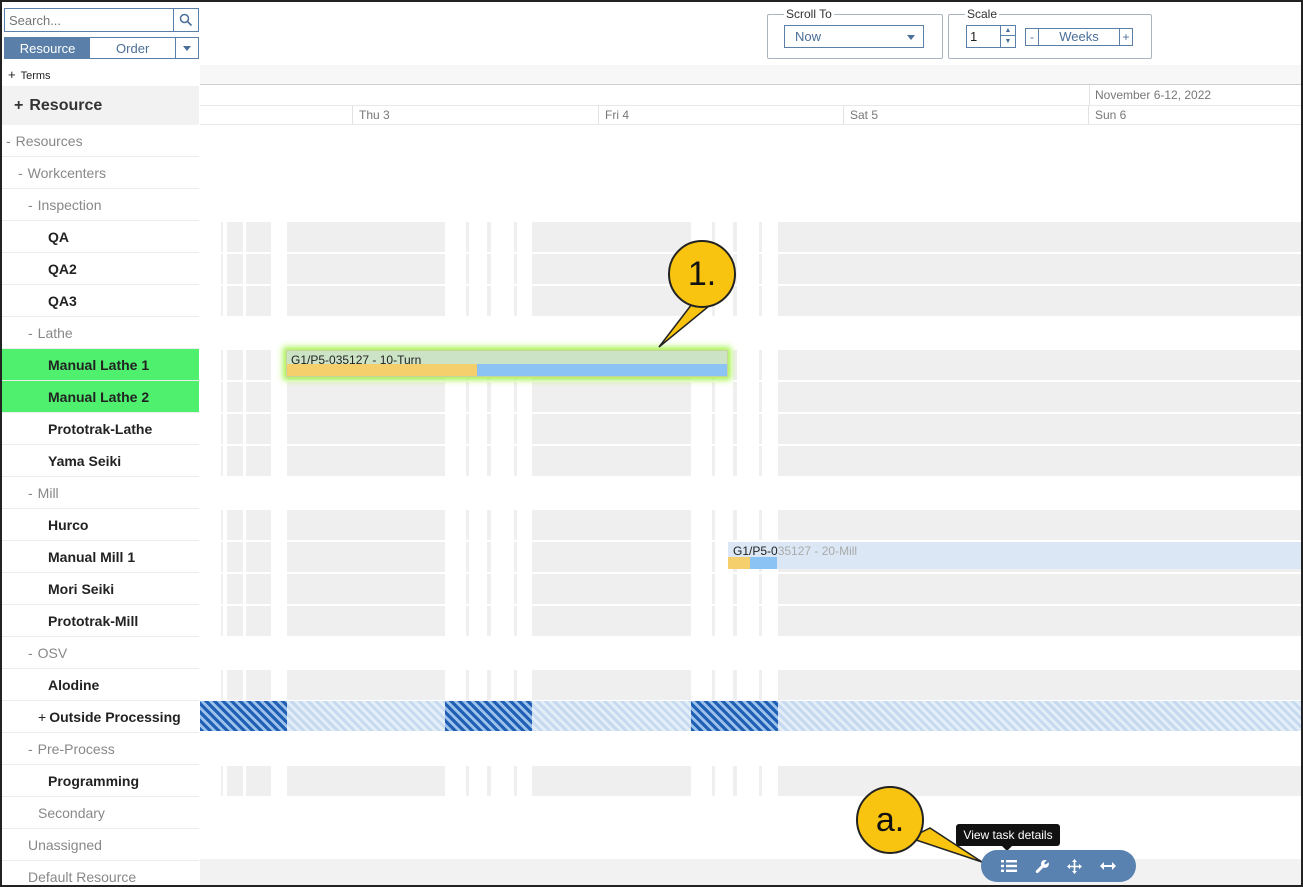 This screenshot has height=887, width=1303. Describe the element at coordinates (100, 493) in the screenshot. I see `tree-group-mill: - Mill` at that location.